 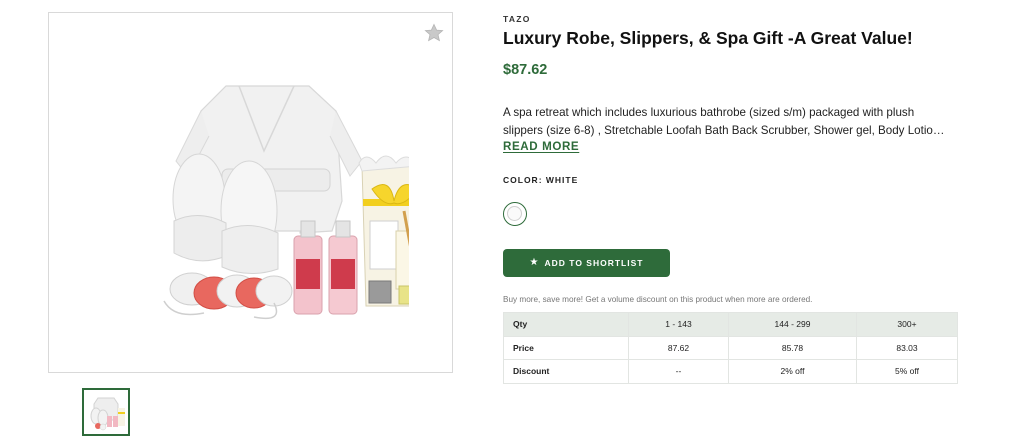 I want to click on discount-tier-3: 5% off, so click(x=907, y=371).